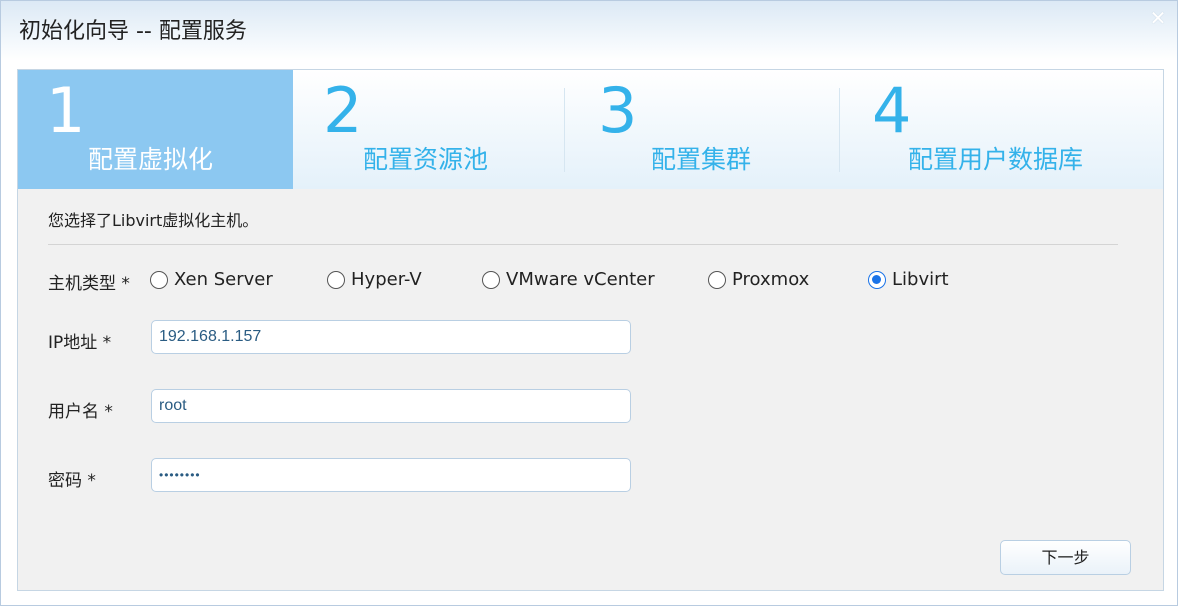  Describe the element at coordinates (920, 279) in the screenshot. I see `radio-label: Libvirt` at that location.